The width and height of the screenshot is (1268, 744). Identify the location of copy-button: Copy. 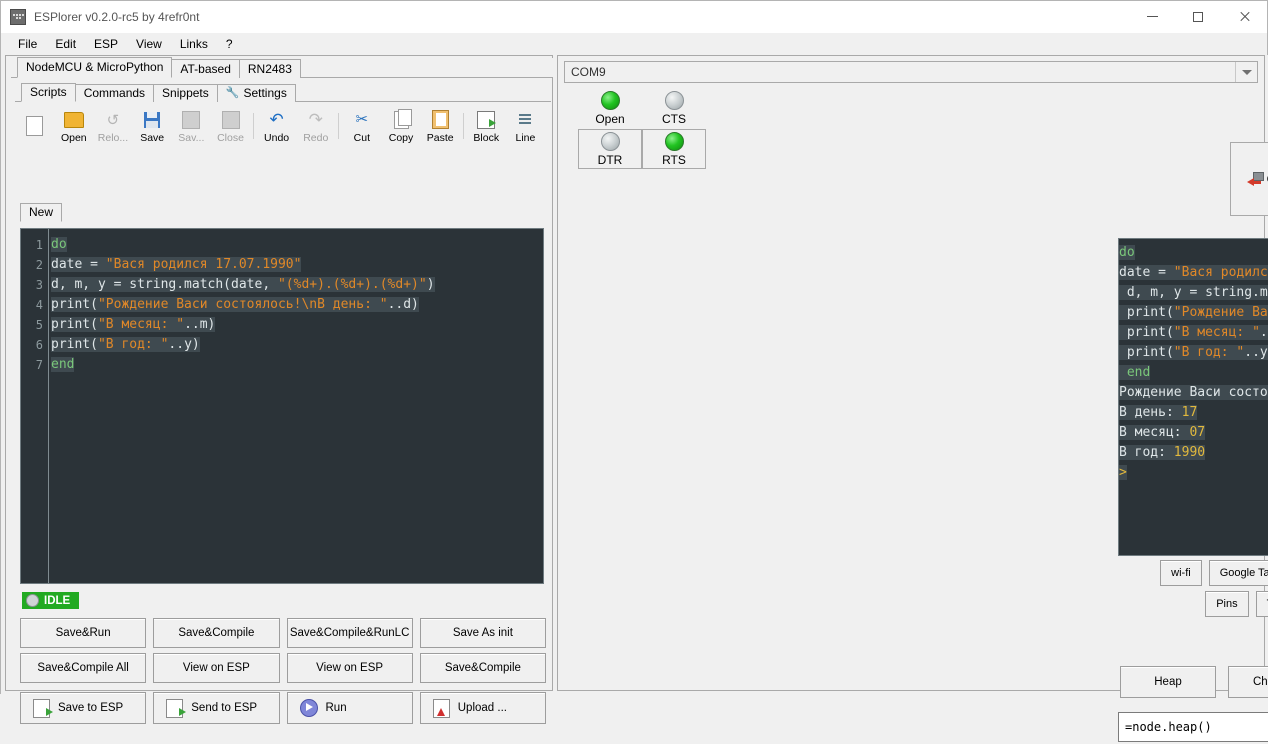
(400, 126).